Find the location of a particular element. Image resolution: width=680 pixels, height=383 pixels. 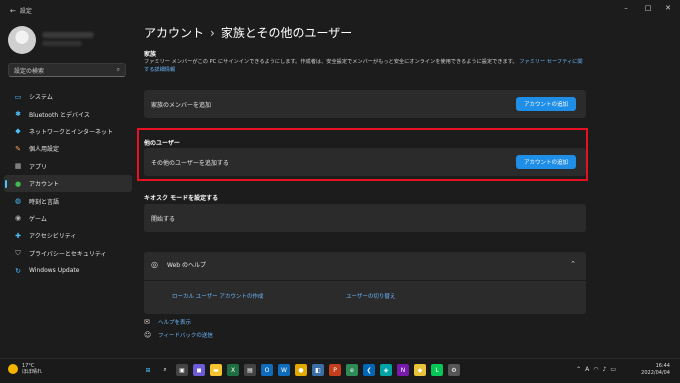

help-divider is located at coordinates (365, 280).